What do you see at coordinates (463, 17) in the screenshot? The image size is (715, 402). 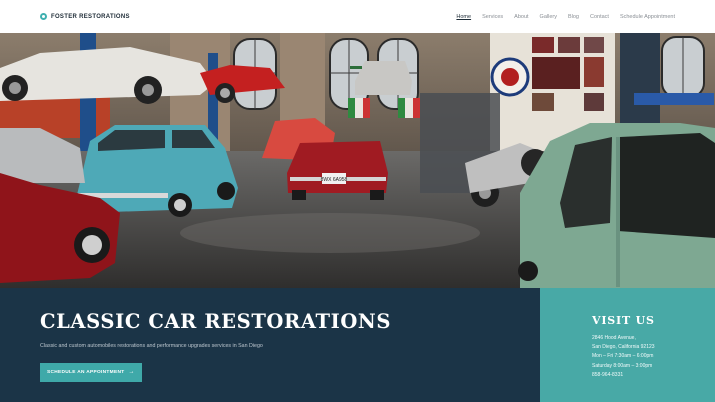 I see `nav-home: Home` at bounding box center [463, 17].